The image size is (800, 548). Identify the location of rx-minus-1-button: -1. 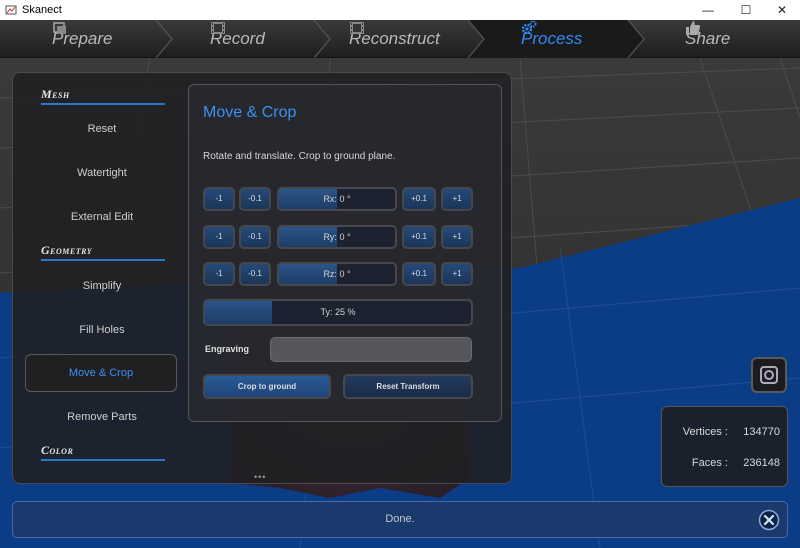
(219, 199).